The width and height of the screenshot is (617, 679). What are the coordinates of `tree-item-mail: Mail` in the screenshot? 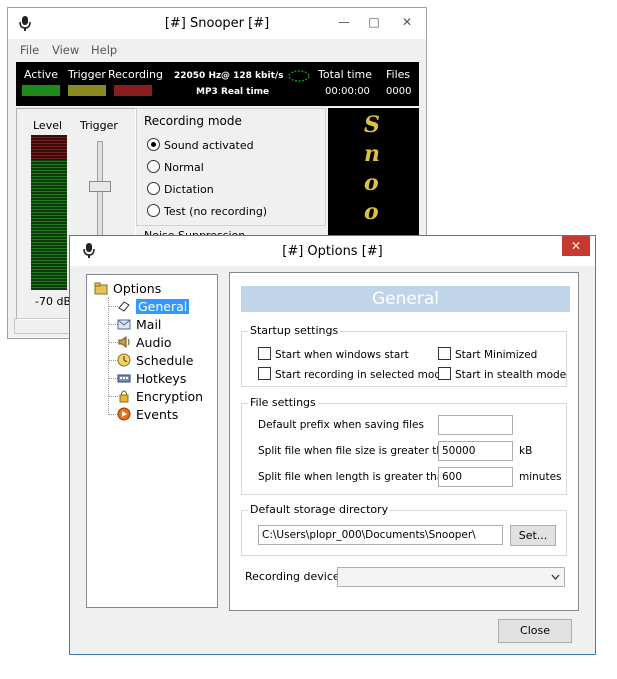 It's located at (139, 324).